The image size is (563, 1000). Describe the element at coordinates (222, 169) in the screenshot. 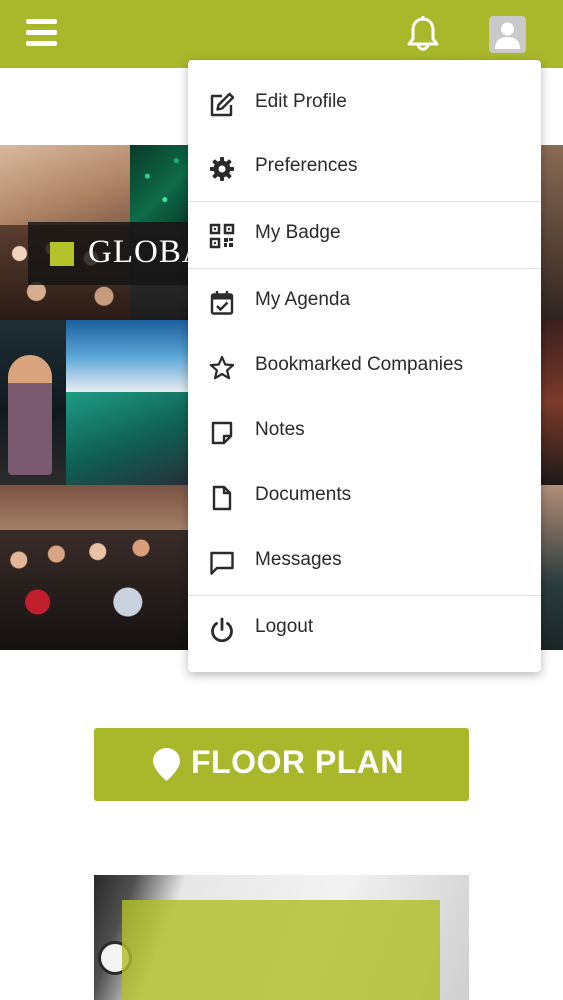

I see `gear-icon` at that location.